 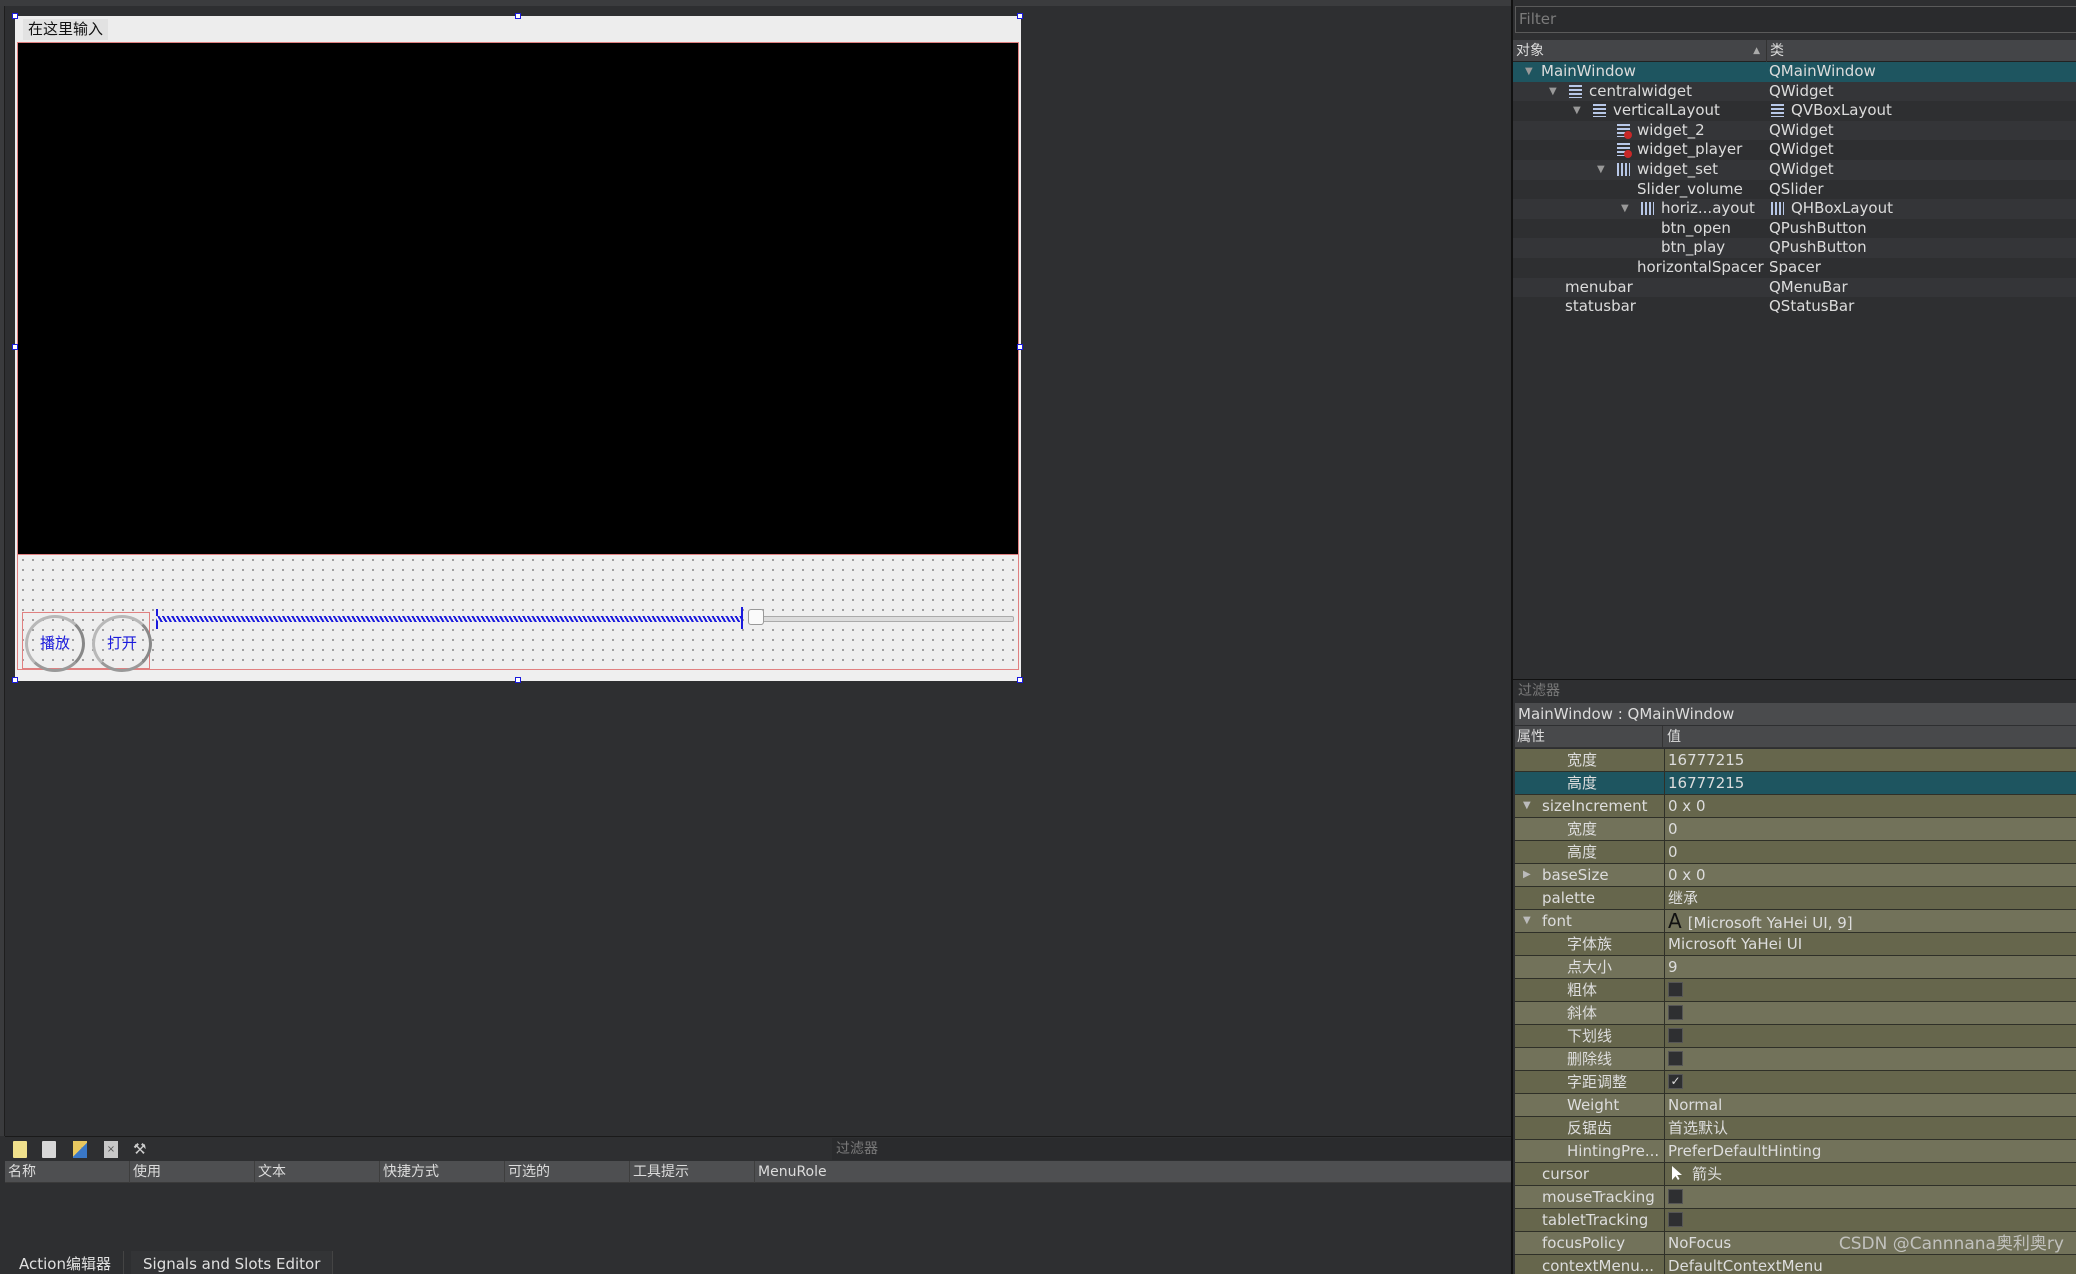 I want to click on paste-action-icon, so click(x=80, y=1149).